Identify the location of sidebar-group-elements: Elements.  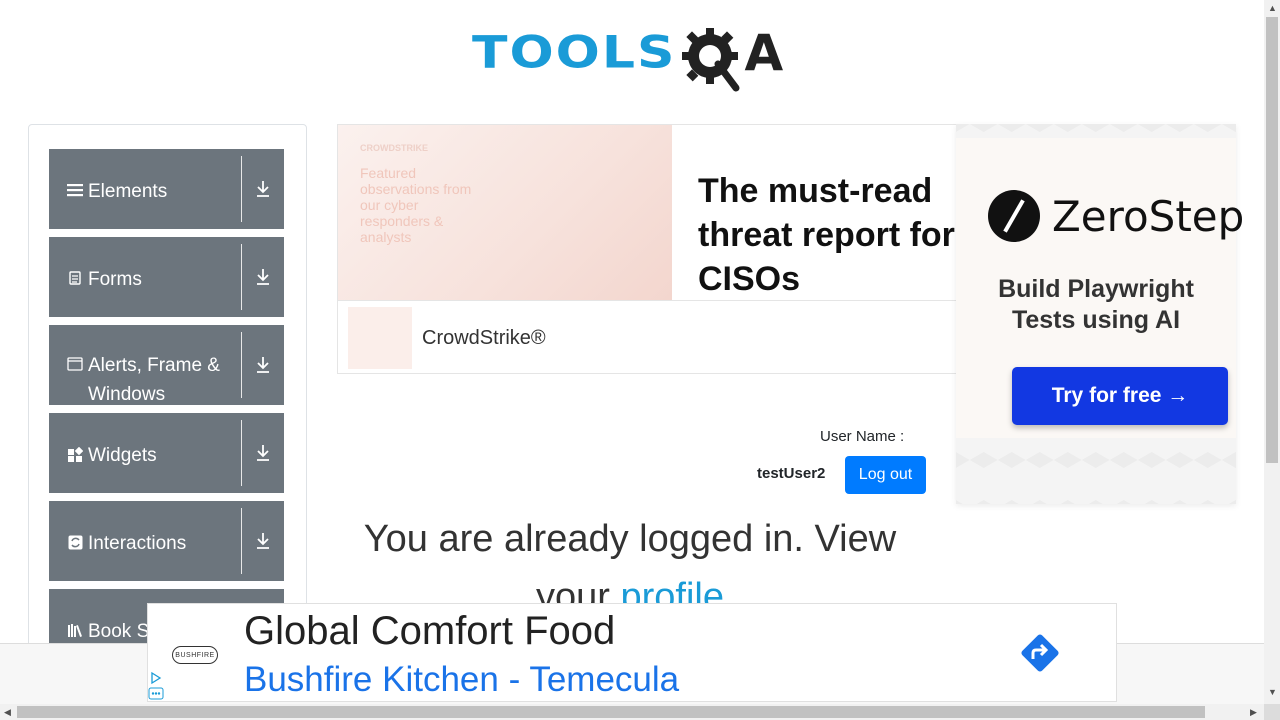
(166, 189).